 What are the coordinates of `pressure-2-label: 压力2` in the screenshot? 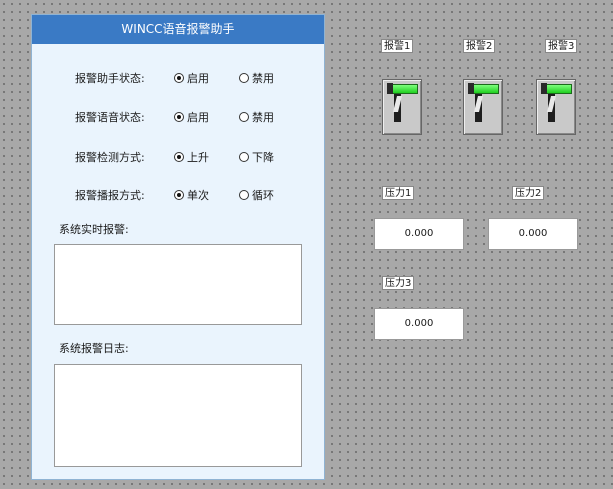 It's located at (528, 193).